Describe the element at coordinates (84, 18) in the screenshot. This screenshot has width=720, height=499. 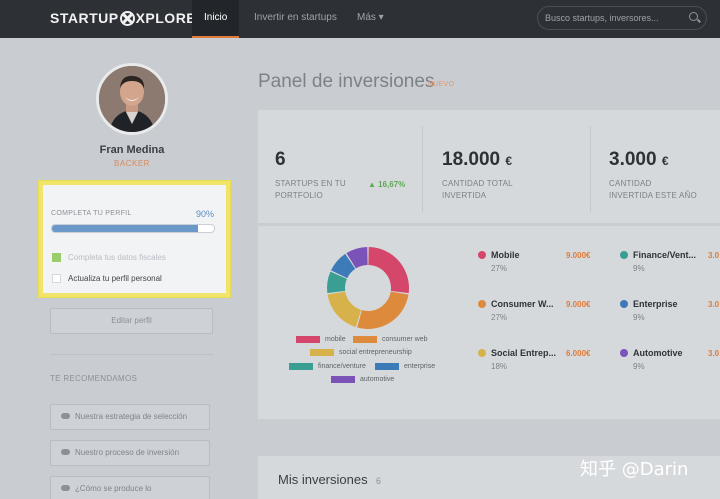
I see `brand-name-start: STARTUP` at that location.